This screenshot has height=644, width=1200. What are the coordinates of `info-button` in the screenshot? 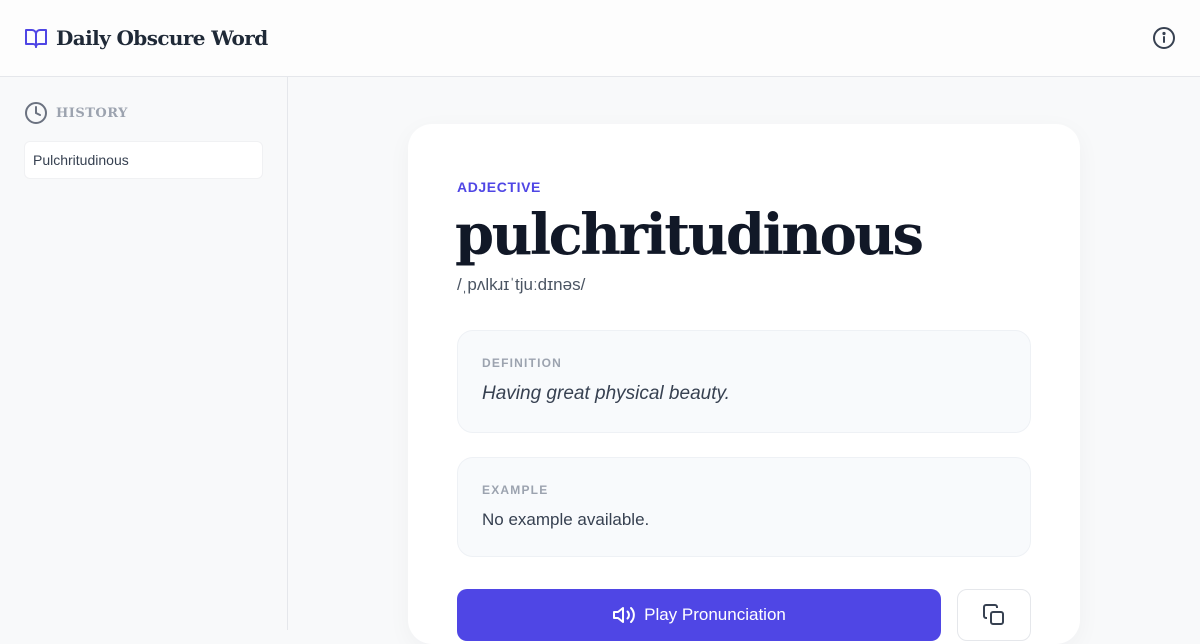 It's located at (1164, 38).